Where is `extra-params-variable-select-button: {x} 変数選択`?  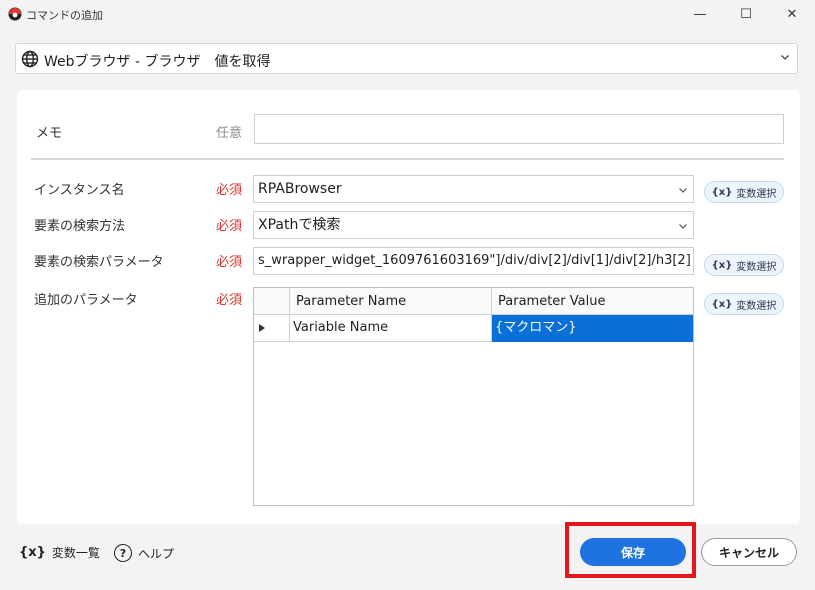
extra-params-variable-select-button: {x} 変数選択 is located at coordinates (744, 304).